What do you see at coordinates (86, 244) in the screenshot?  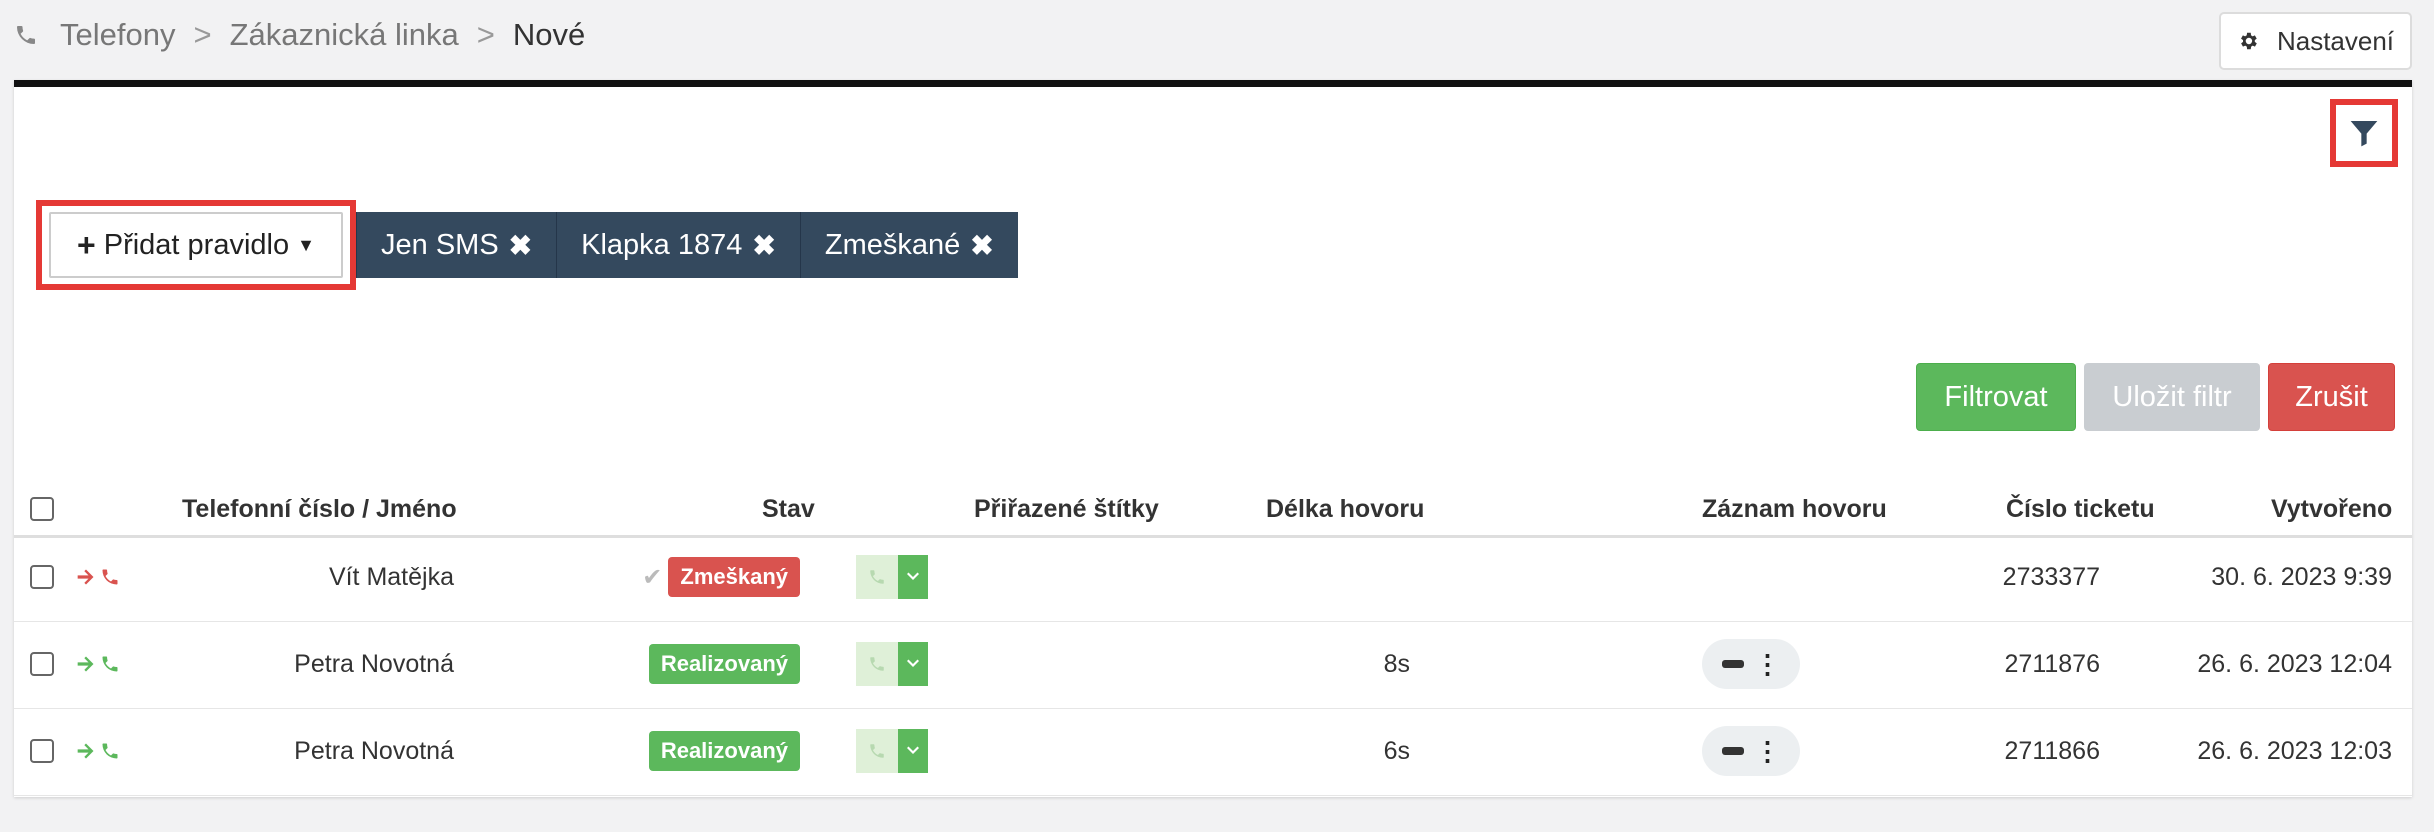 I see `plus-icon: +` at bounding box center [86, 244].